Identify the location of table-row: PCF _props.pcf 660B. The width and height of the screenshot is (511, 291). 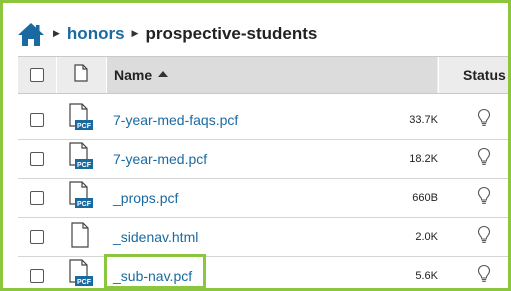
(263, 198).